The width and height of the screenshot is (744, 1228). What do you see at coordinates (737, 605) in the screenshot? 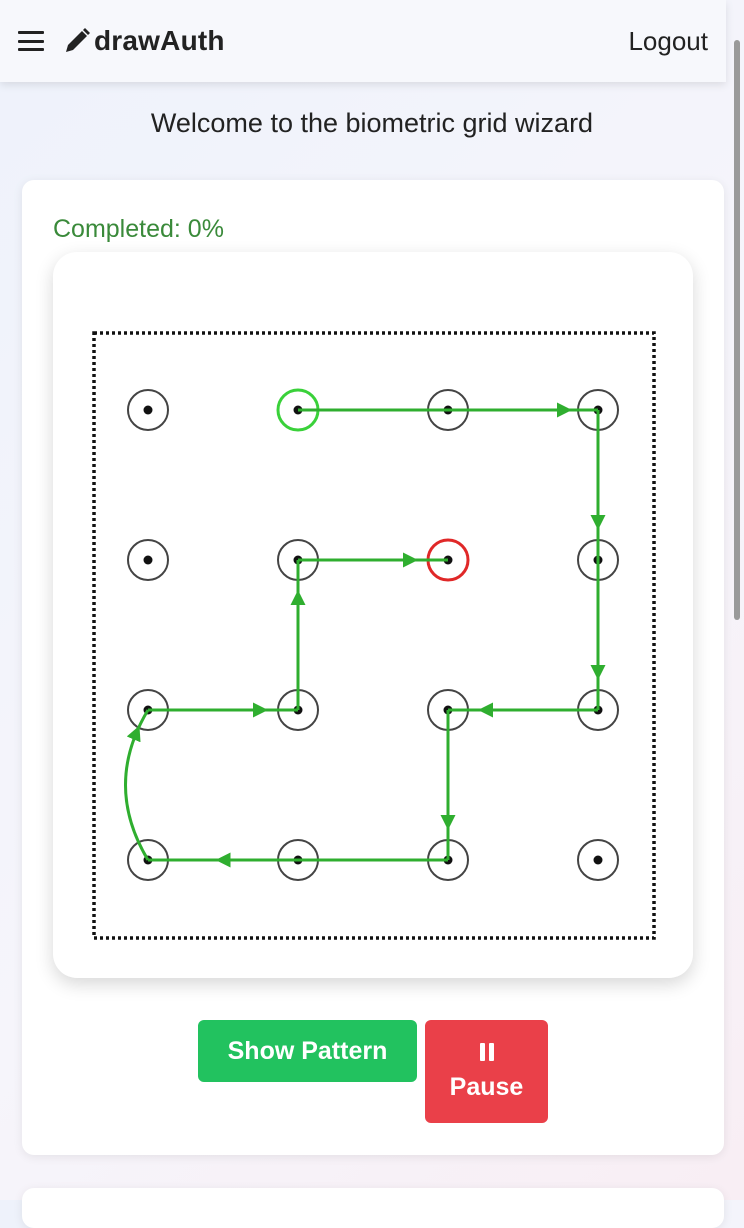
I see `scrollbar` at bounding box center [737, 605].